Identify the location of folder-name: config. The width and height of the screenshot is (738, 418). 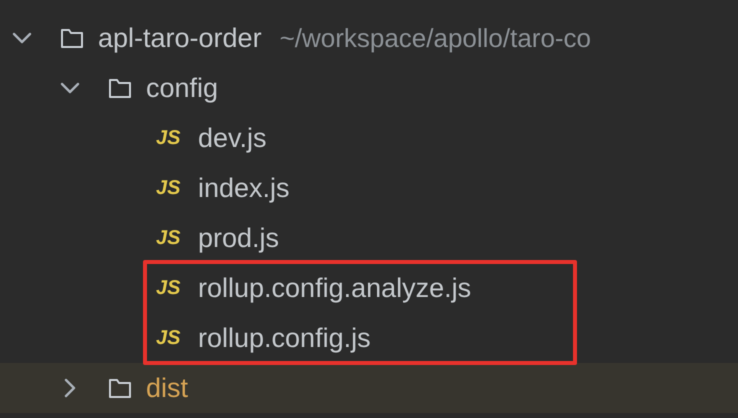
(182, 88).